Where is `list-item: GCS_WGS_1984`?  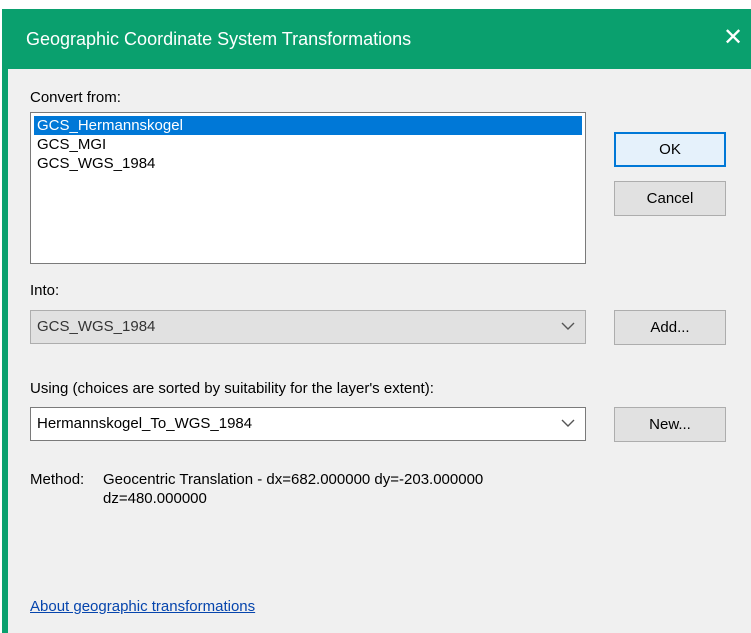 list-item: GCS_WGS_1984 is located at coordinates (308, 163).